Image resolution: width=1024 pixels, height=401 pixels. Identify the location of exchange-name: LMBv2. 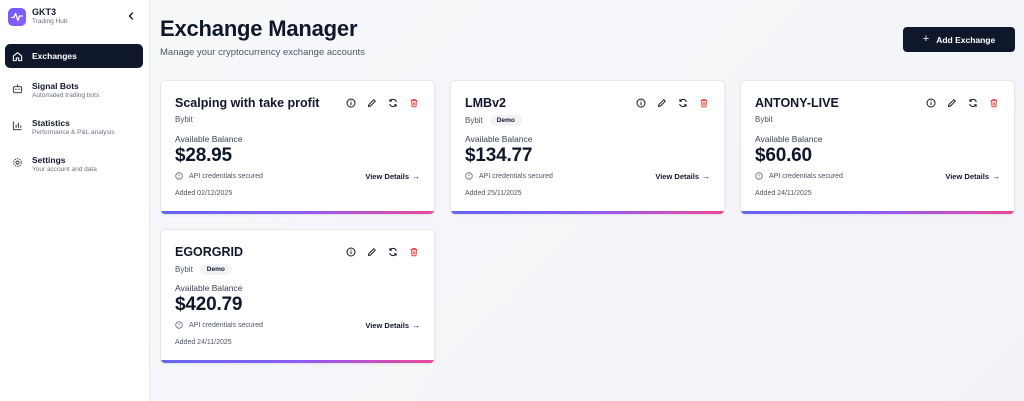
(485, 103).